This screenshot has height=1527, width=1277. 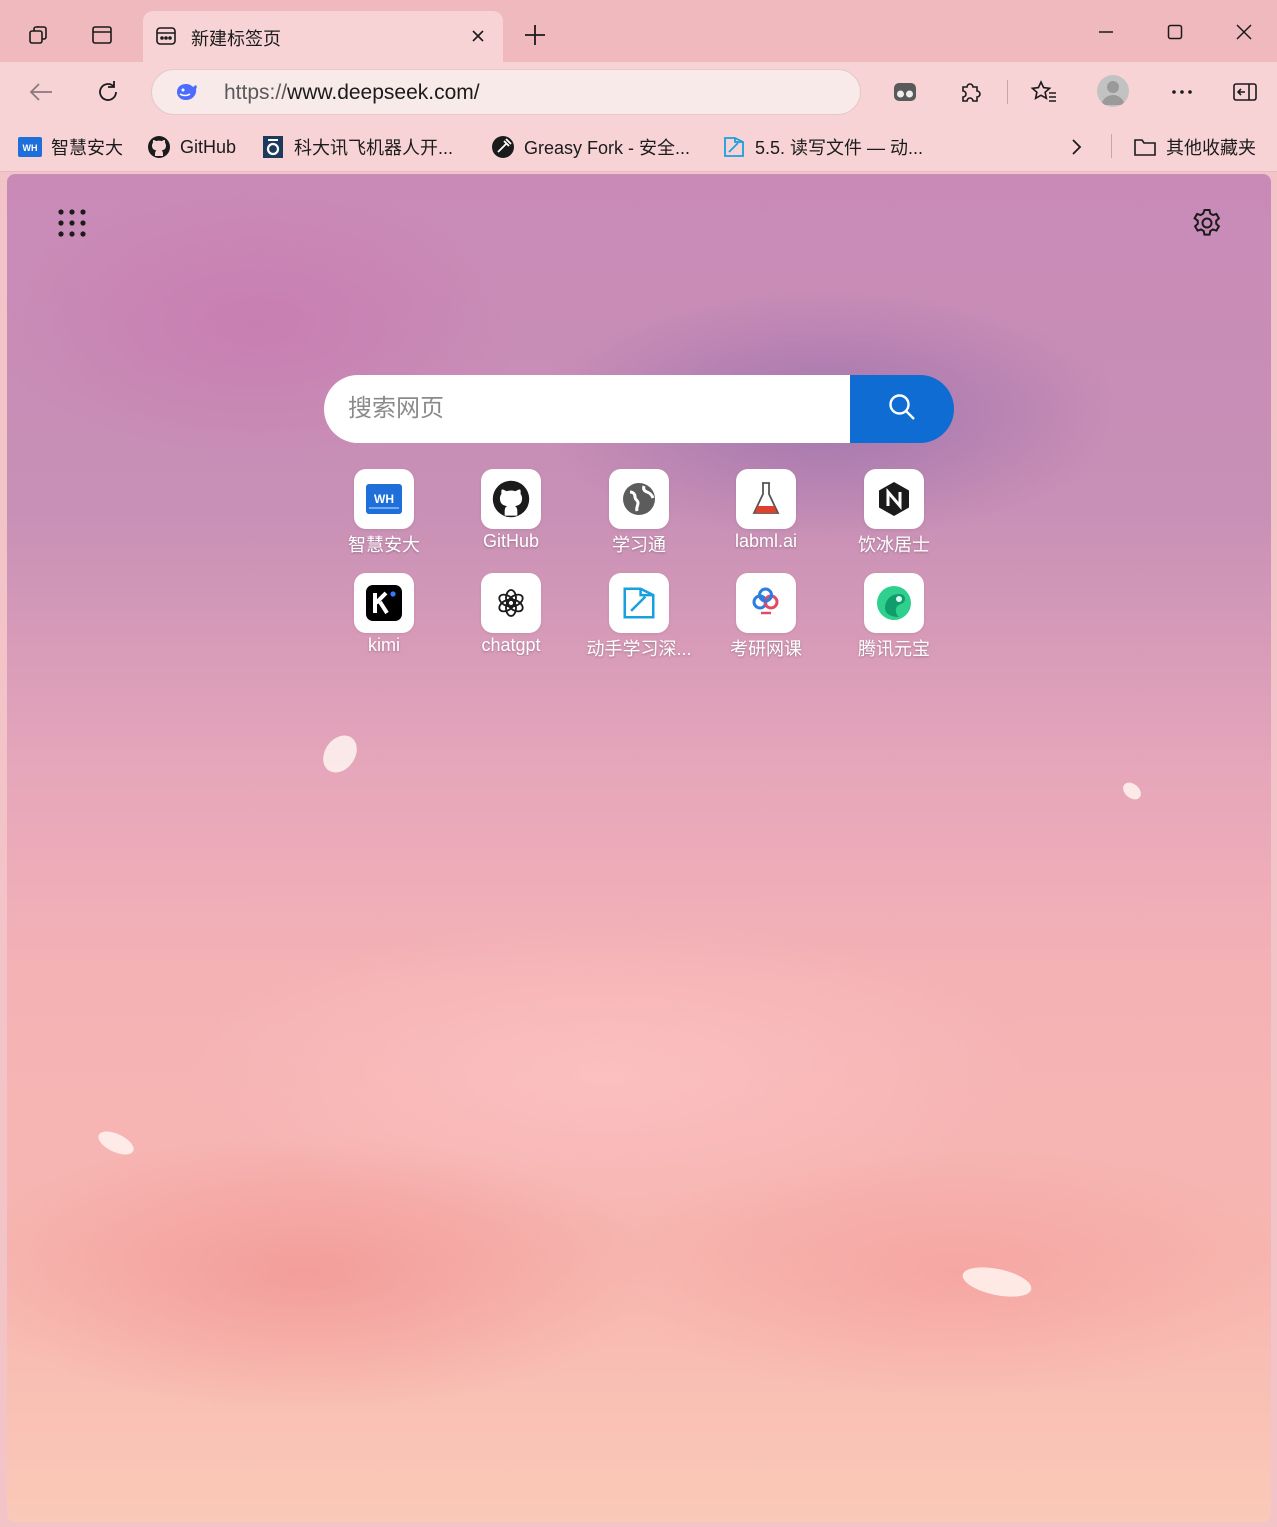 I want to click on folder-icon, so click(x=1145, y=147).